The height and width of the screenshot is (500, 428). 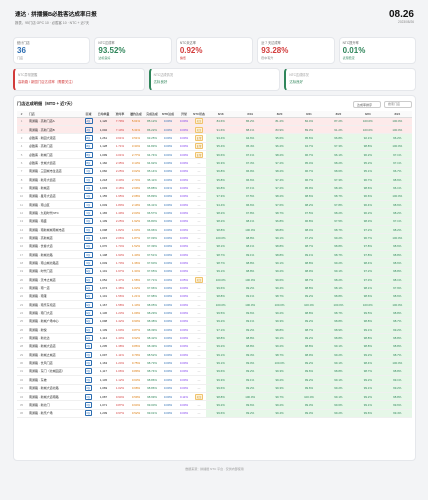 What do you see at coordinates (54, 130) in the screenshot?
I see `store-name: 南通路 · 高新门店B` at bounding box center [54, 130].